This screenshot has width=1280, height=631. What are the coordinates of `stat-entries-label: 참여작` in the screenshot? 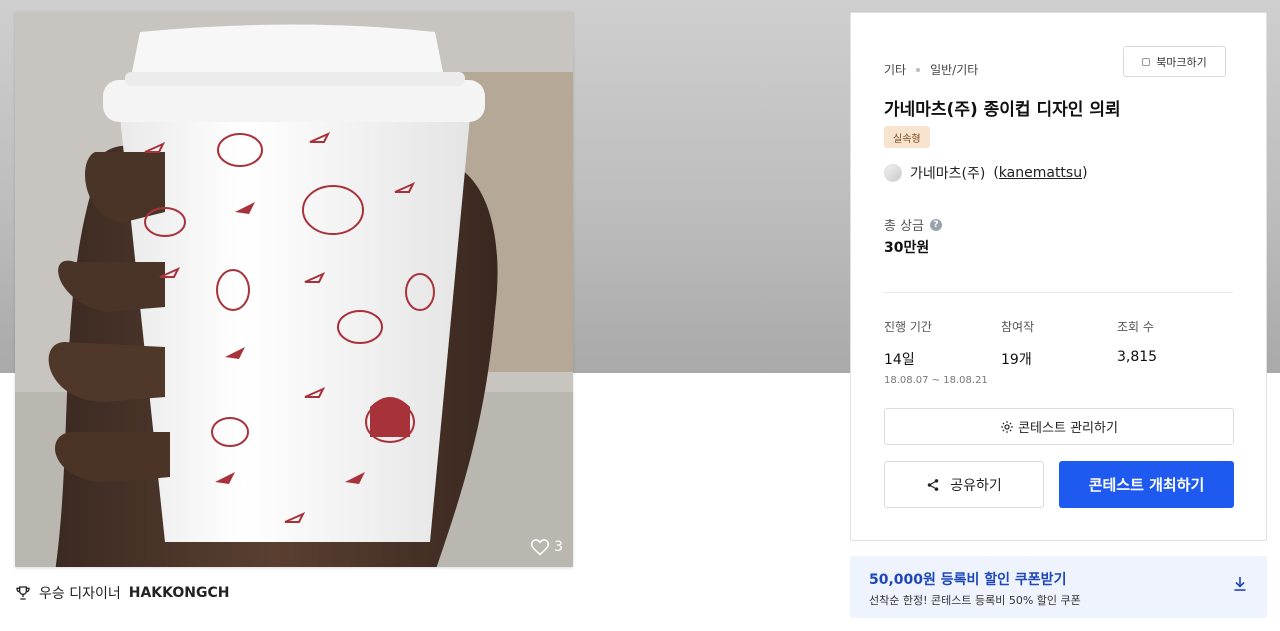 It's located at (1018, 327).